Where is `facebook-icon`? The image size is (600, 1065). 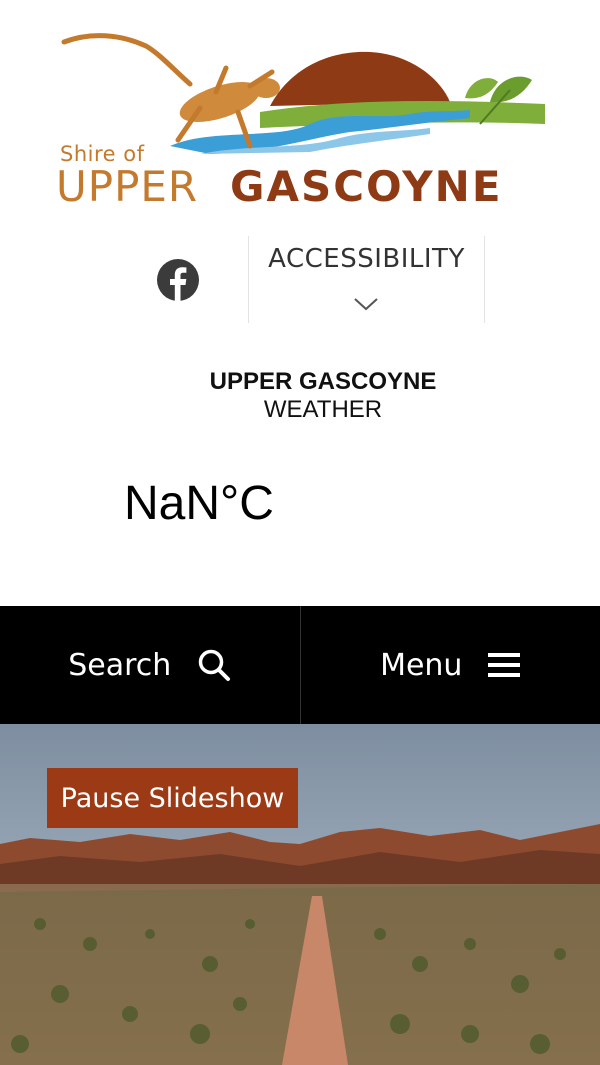
facebook-icon is located at coordinates (178, 280).